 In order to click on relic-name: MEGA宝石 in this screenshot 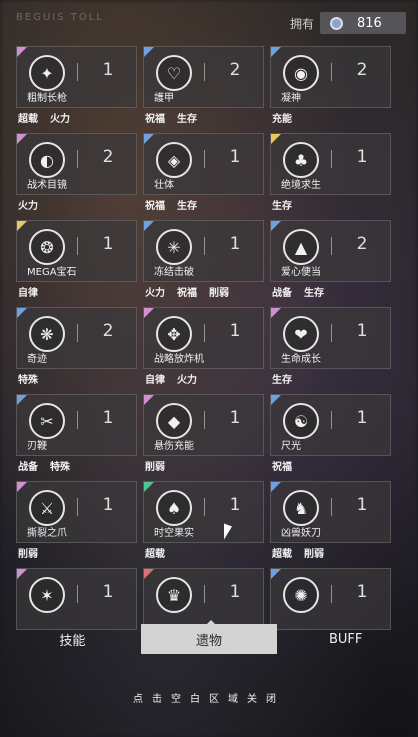, I will do `click(52, 272)`.